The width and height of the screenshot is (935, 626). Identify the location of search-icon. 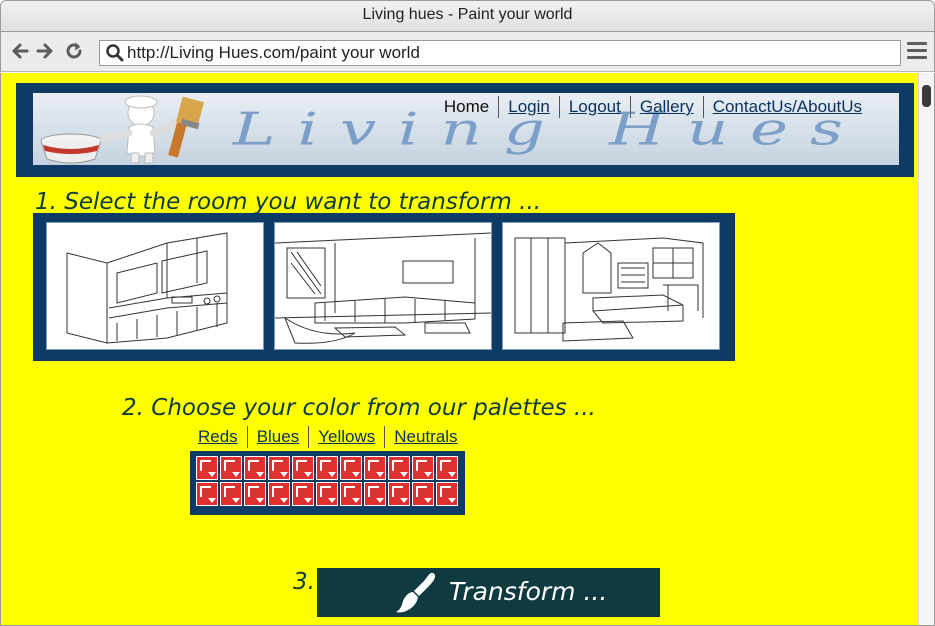
(115, 53).